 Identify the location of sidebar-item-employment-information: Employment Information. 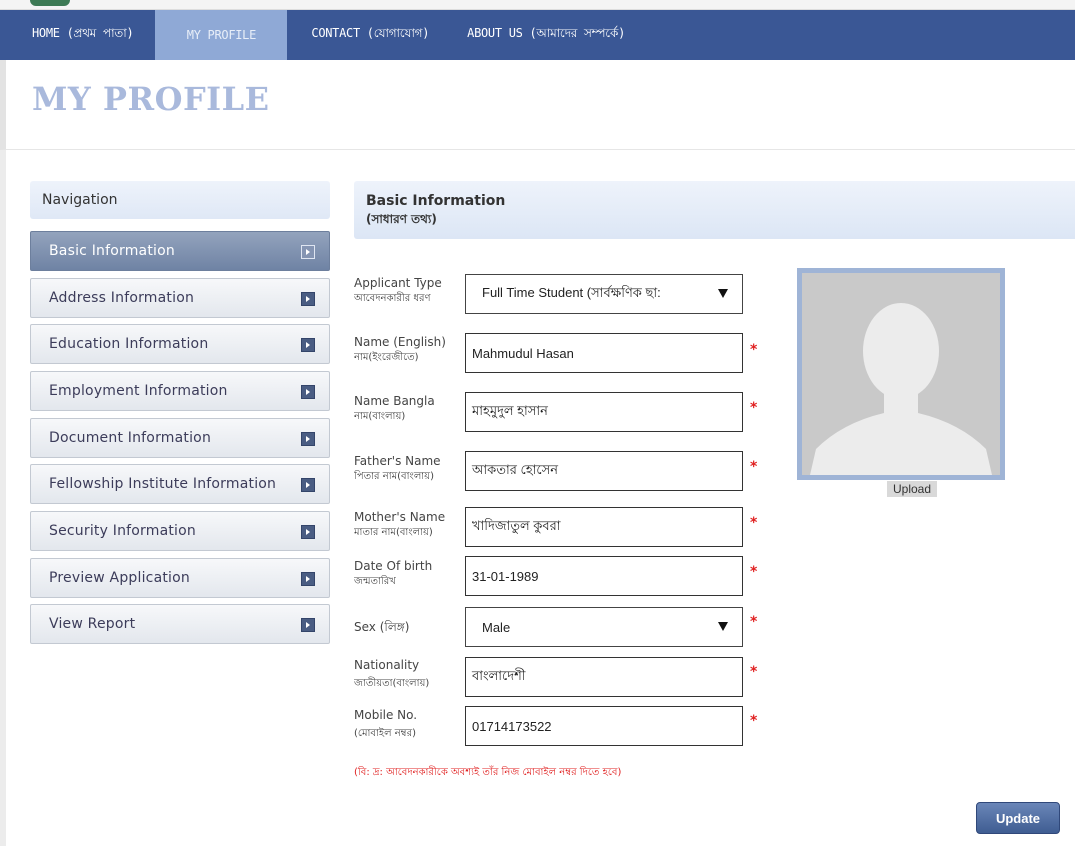
(180, 391).